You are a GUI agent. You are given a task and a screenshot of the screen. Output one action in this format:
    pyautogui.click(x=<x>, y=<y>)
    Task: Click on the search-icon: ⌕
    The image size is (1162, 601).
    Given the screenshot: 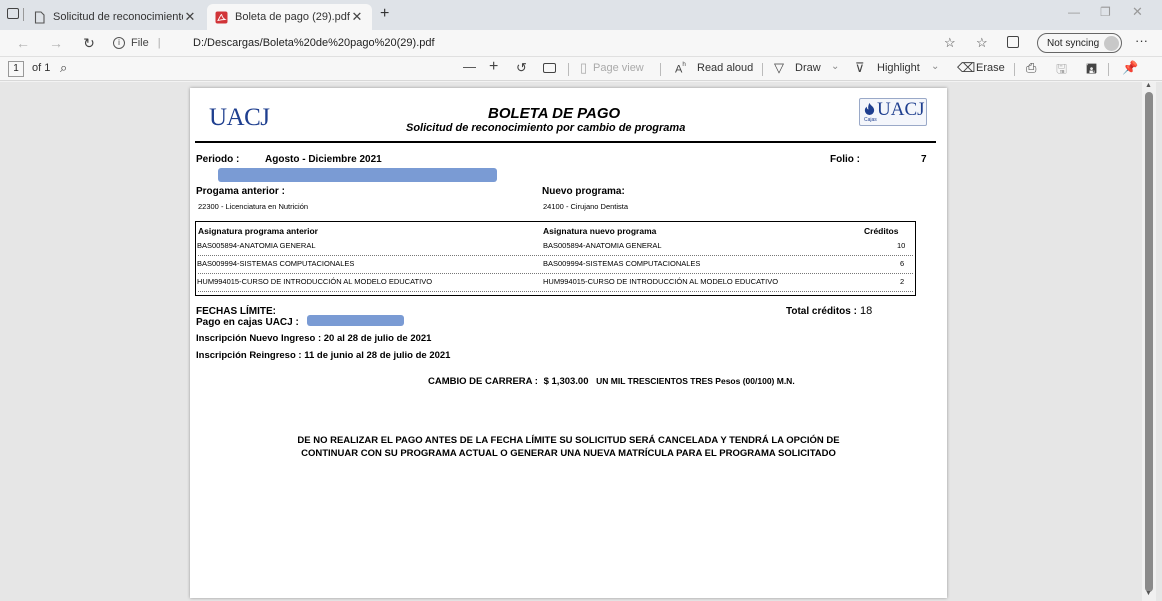 What is the action you would take?
    pyautogui.click(x=63, y=68)
    